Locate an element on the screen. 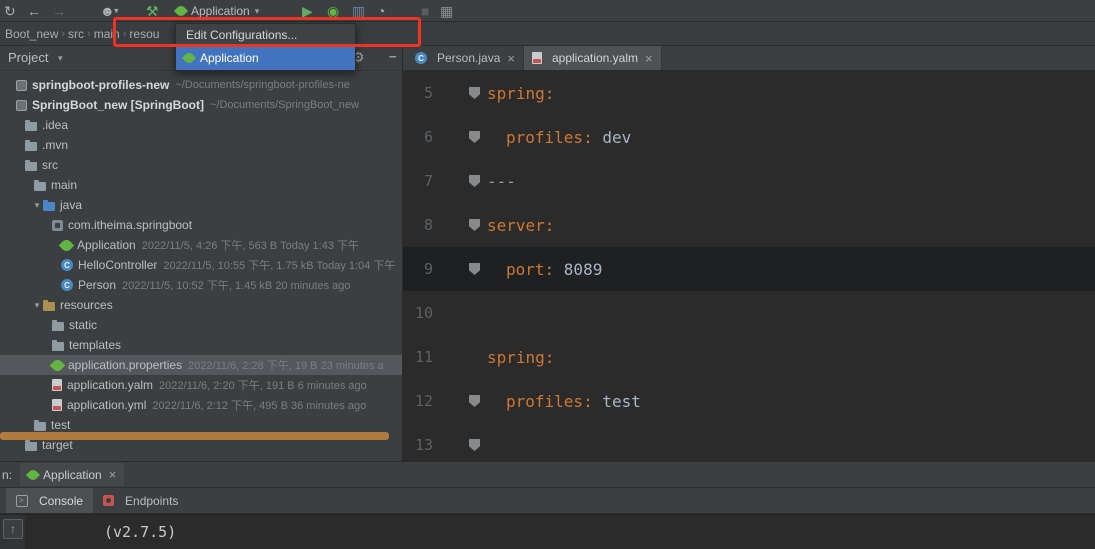 This screenshot has width=1095, height=549. tool-tab-console: Console is located at coordinates (50, 500).